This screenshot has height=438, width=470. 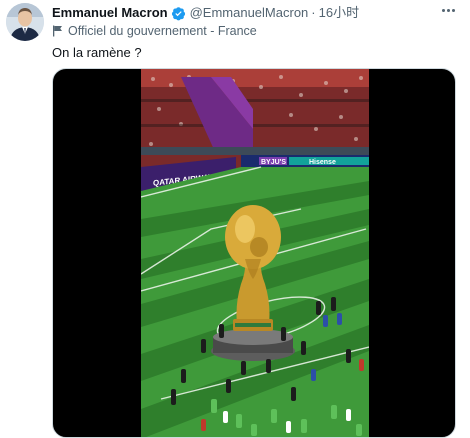 I want to click on tweet-header: Emmanuel Macron @EmmanuelMacron · 16小时, so click(x=205, y=13).